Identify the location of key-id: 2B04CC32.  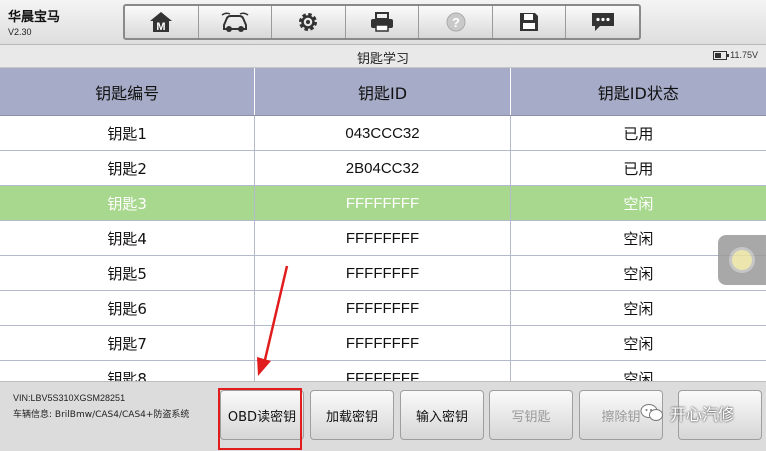
(383, 168).